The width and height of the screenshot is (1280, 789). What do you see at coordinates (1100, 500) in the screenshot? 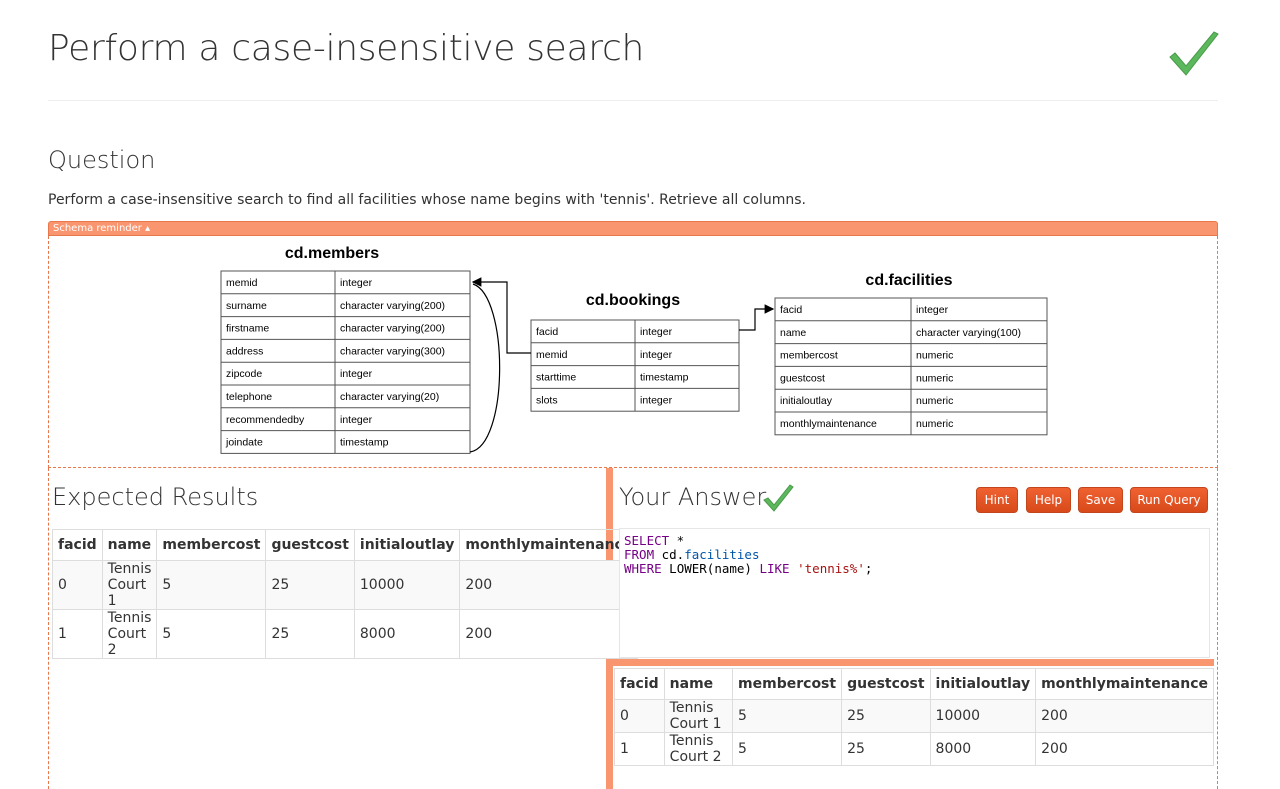
I see `save-button: Save` at bounding box center [1100, 500].